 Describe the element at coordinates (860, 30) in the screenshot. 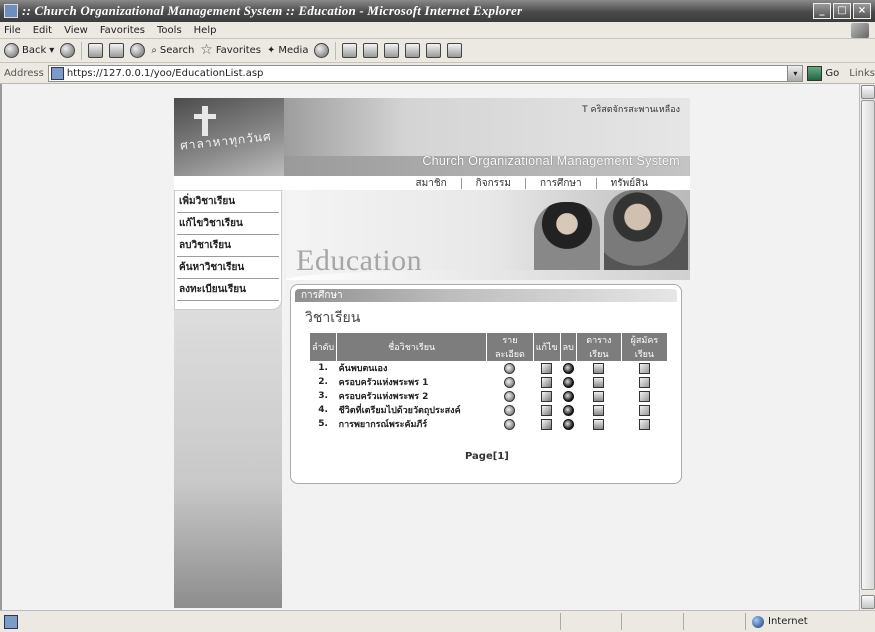

I see `windows-logo-icon` at that location.